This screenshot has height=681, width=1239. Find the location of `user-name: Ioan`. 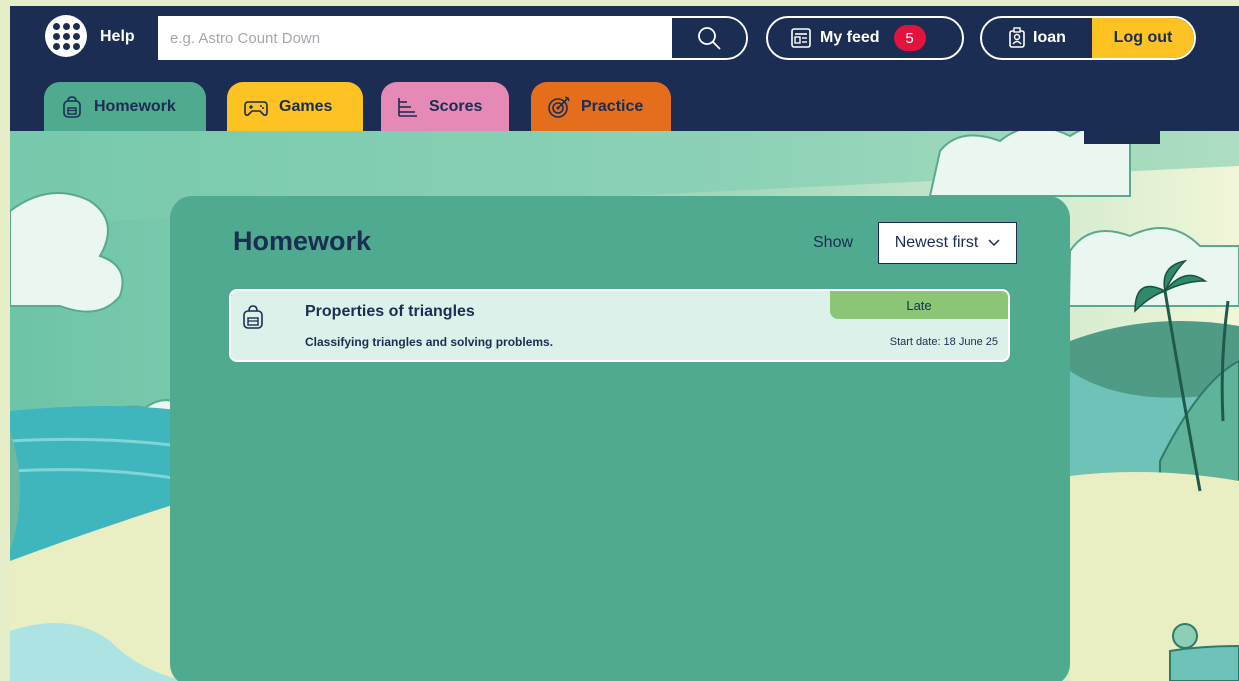

user-name: Ioan is located at coordinates (1049, 37).